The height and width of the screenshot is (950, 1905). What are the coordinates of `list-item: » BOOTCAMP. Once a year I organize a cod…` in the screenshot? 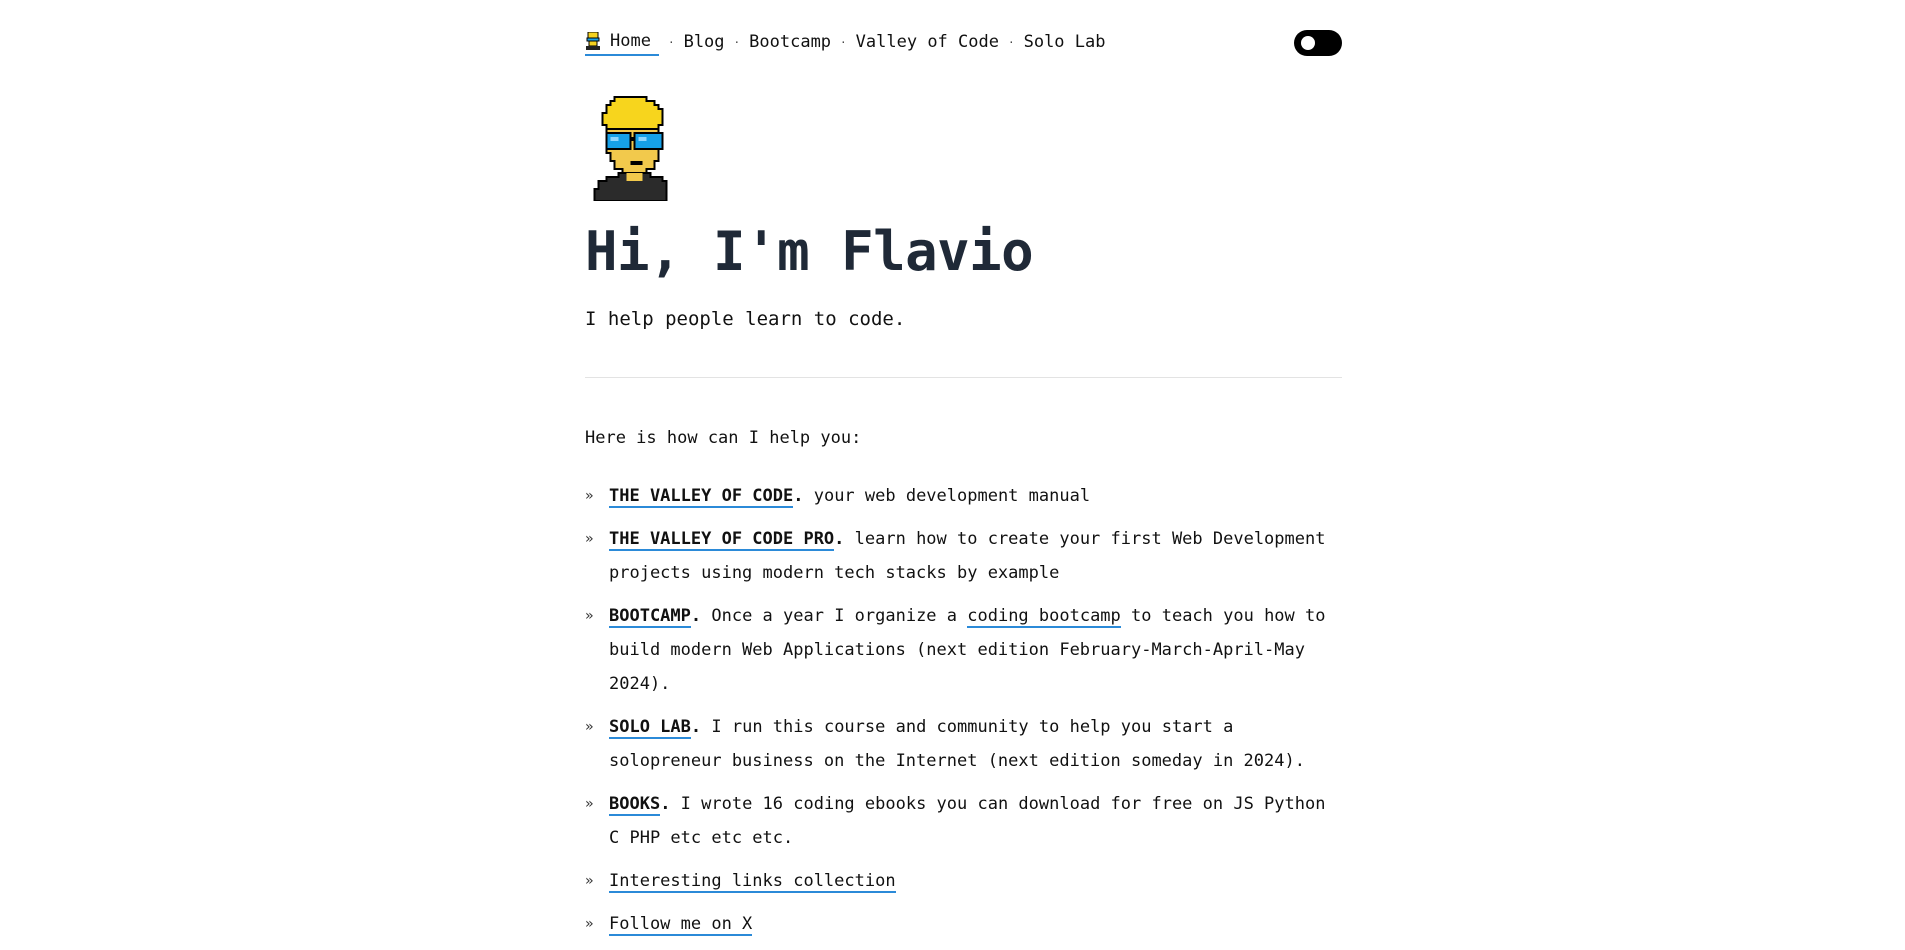 It's located at (963, 650).